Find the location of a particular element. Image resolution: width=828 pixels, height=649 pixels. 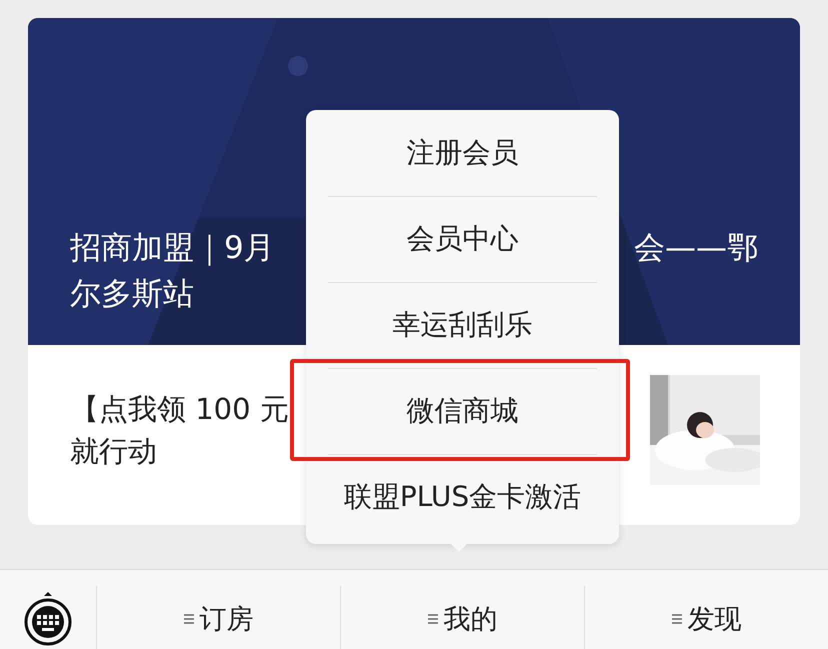

menu-tab: 我的 is located at coordinates (462, 617).